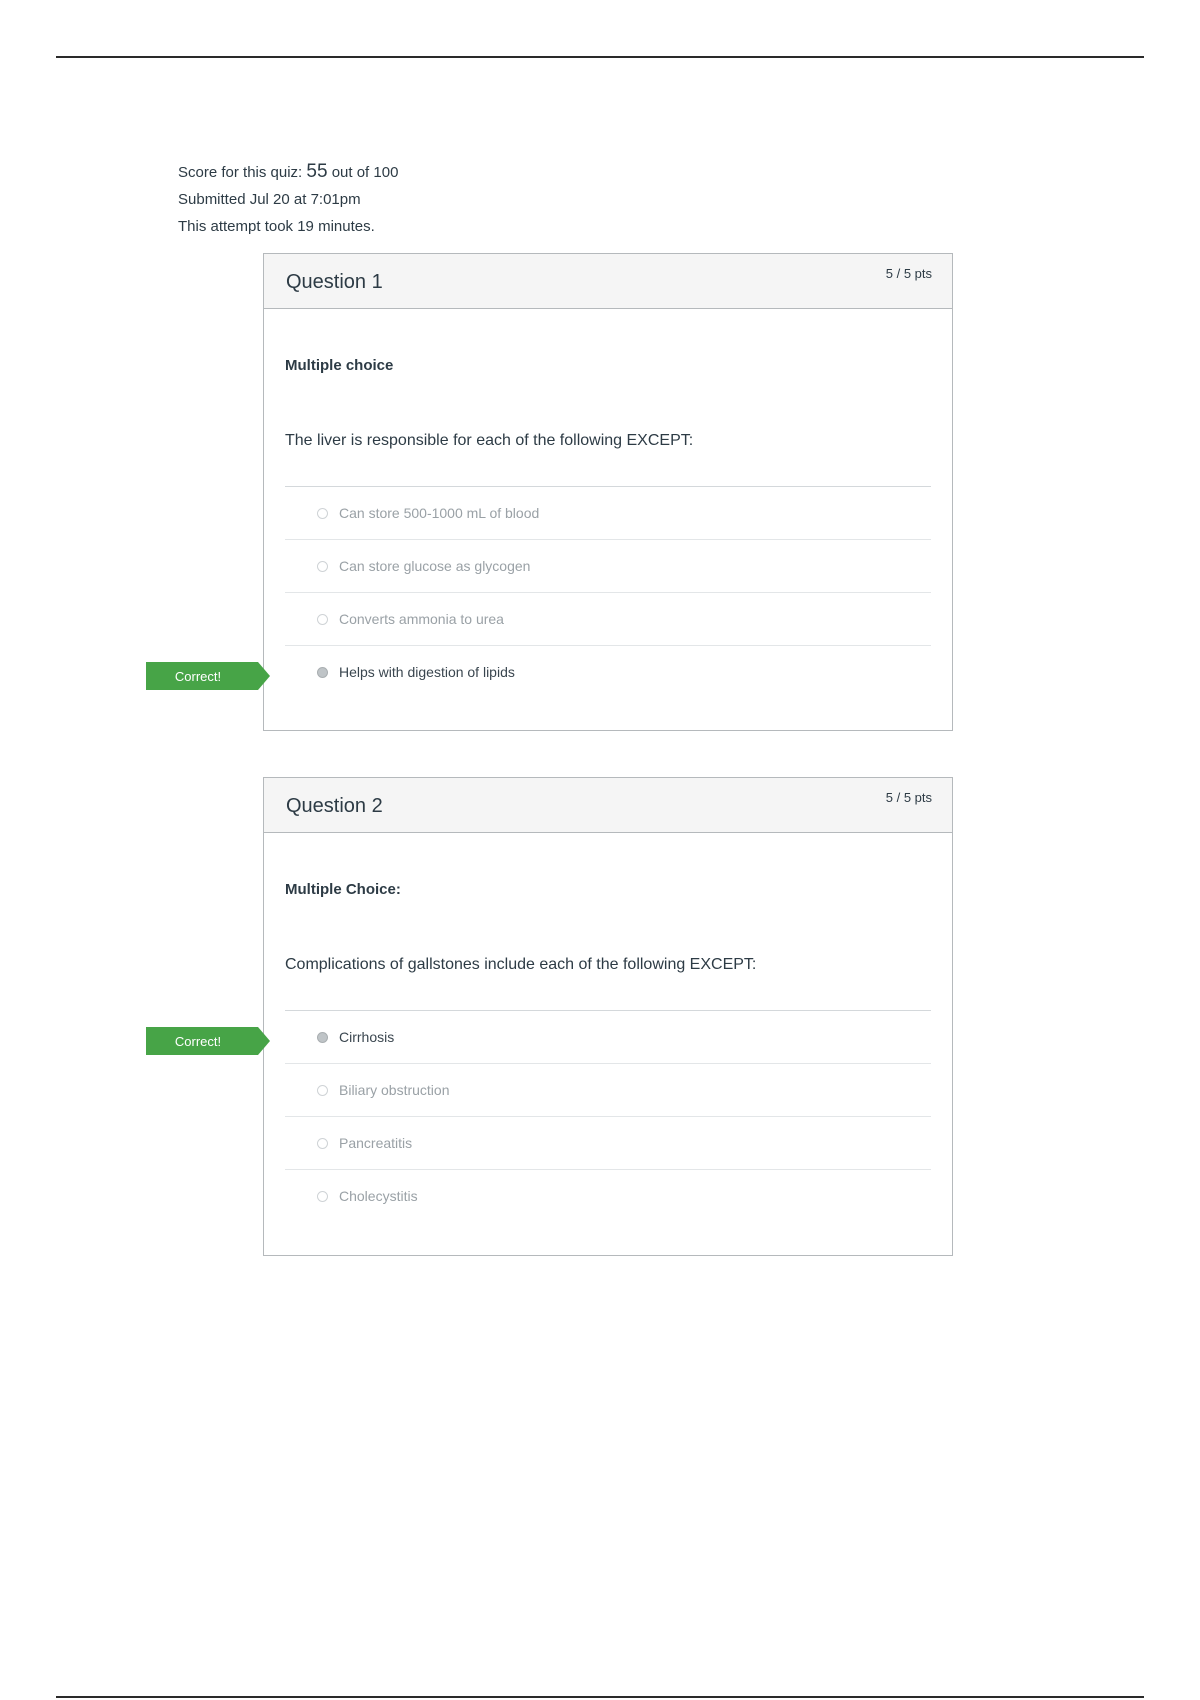  Describe the element at coordinates (334, 806) in the screenshot. I see `question-title: Question 2` at that location.